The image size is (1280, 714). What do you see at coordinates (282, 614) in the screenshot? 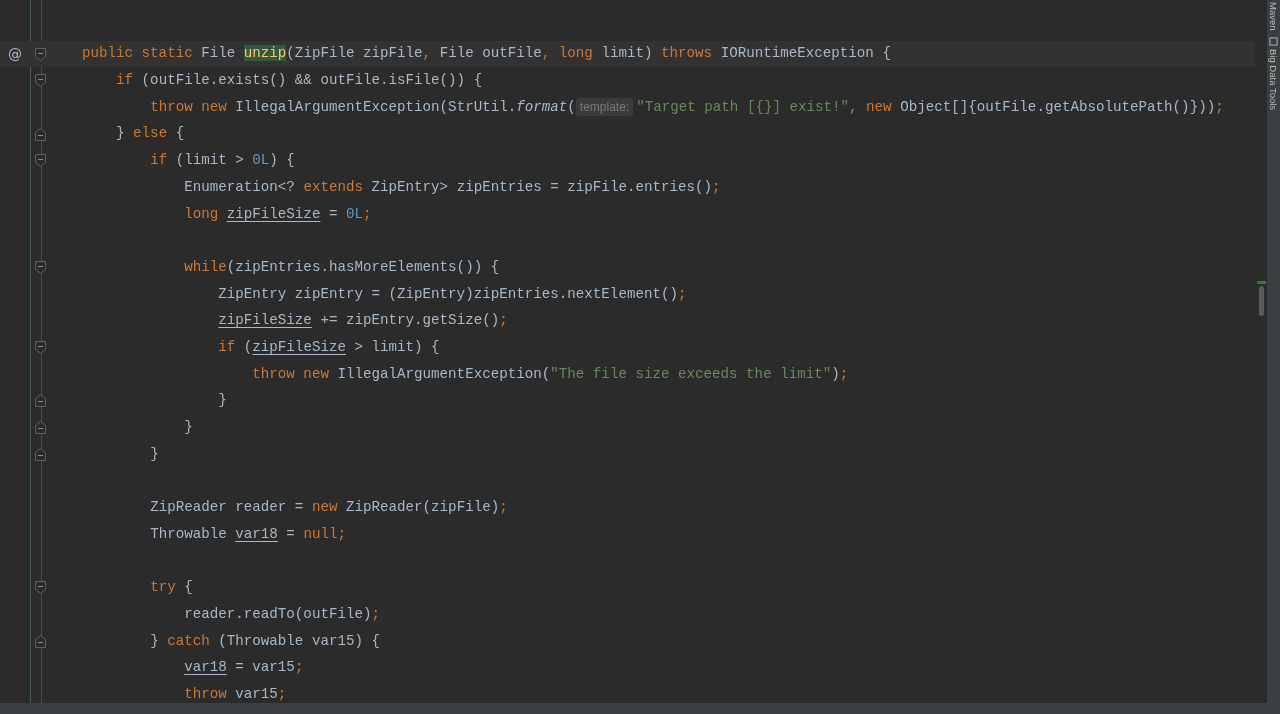
I see `code-line: reader.readTo(outFile);` at bounding box center [282, 614].